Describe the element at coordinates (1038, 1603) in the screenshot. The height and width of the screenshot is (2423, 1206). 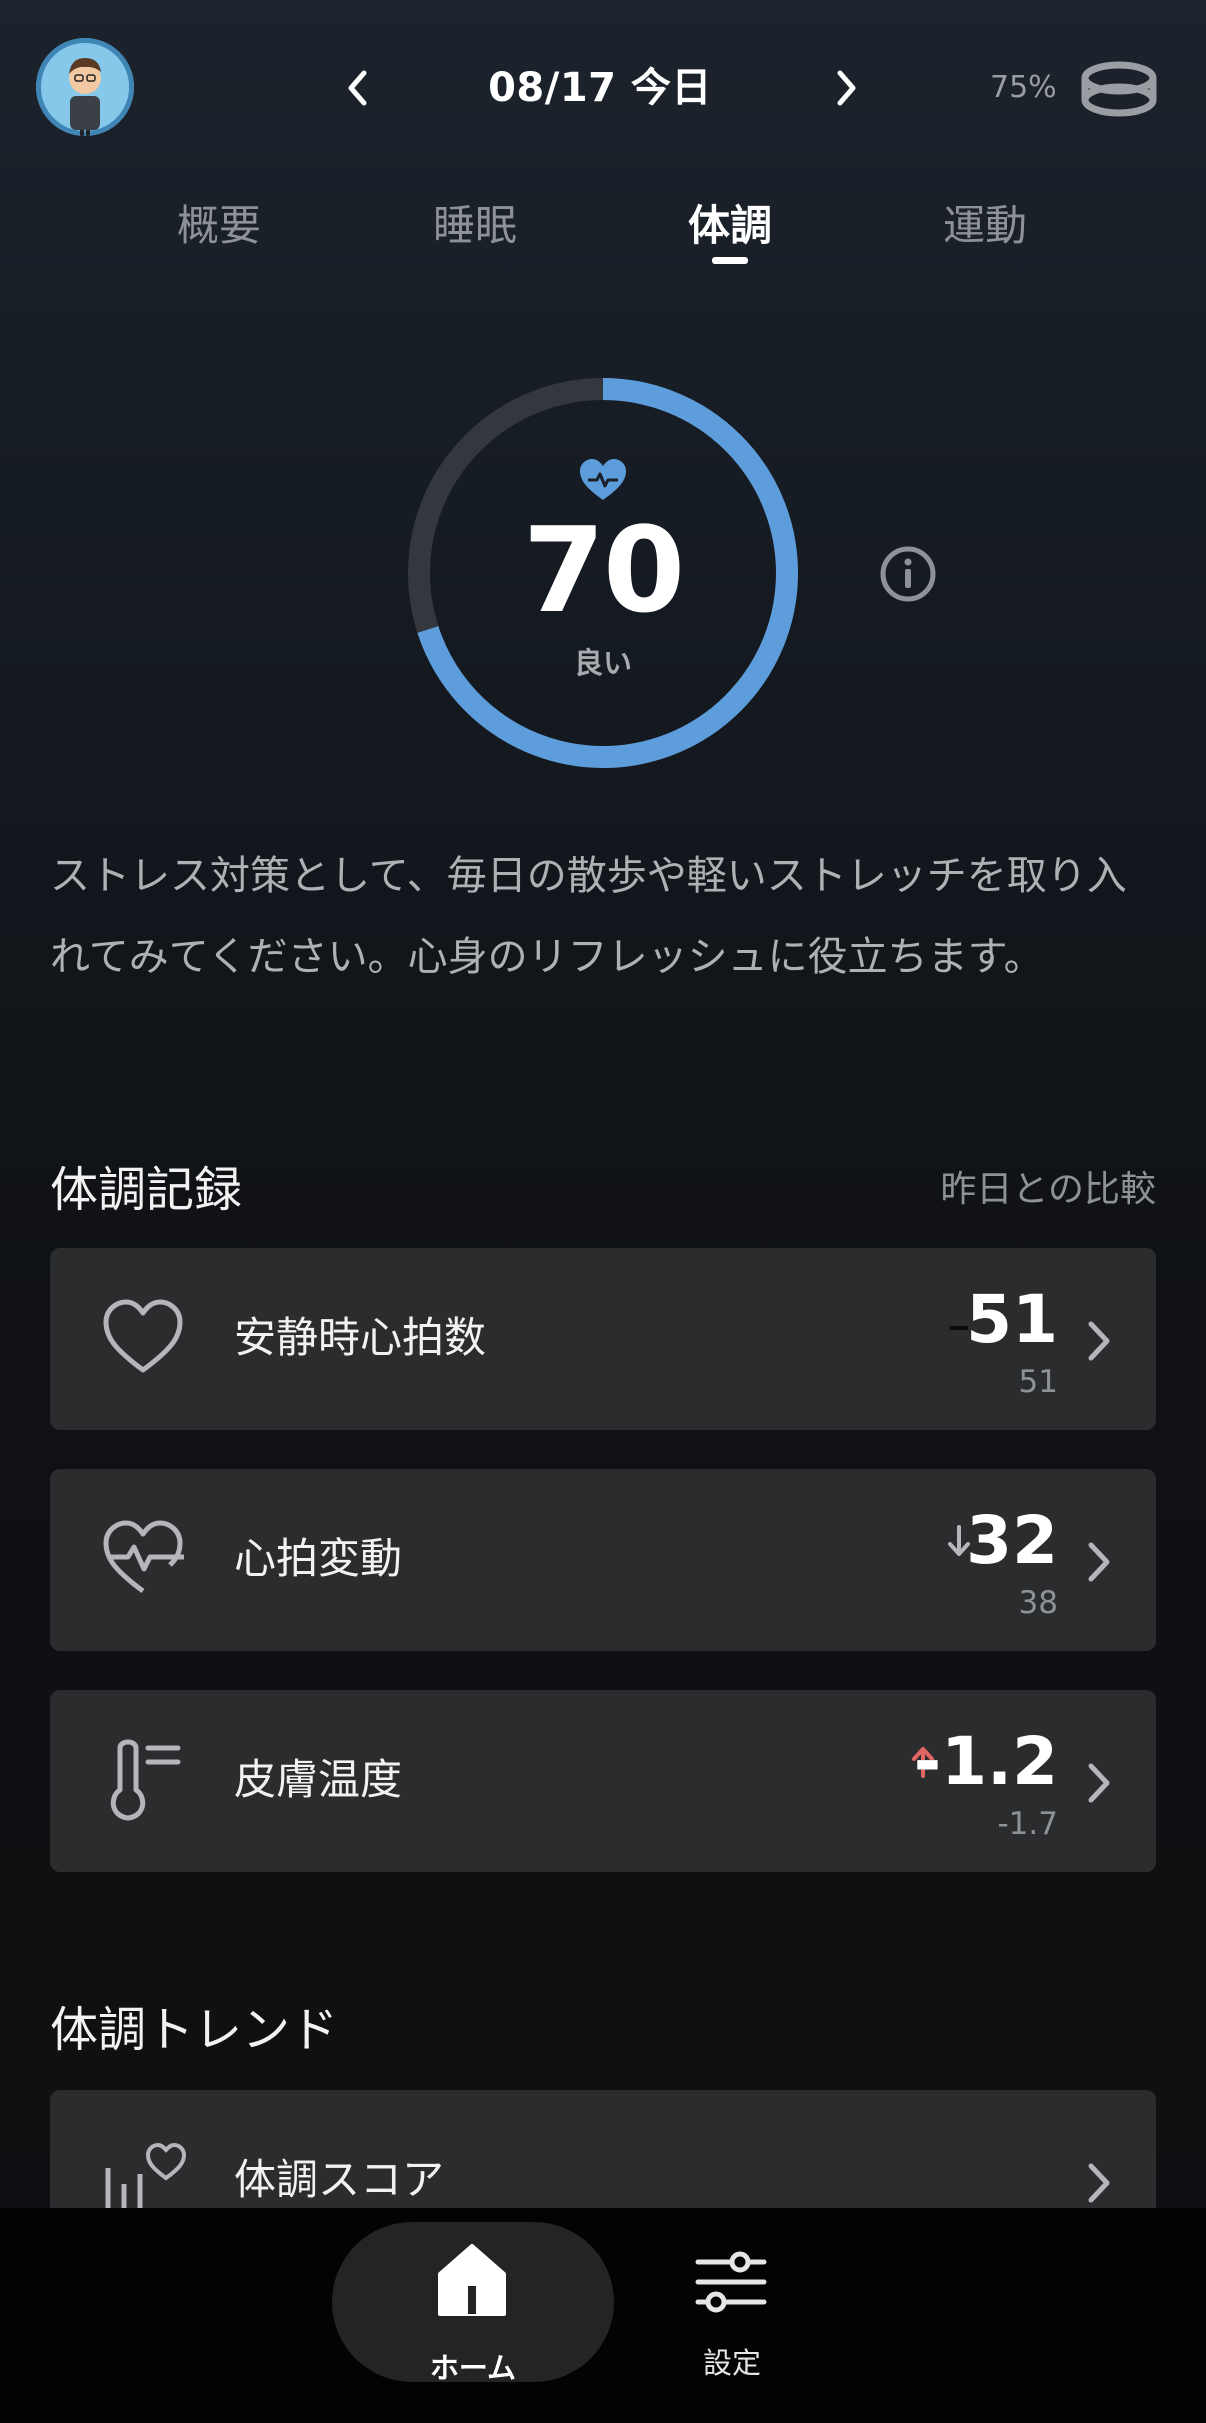
I see `record-previous: 38` at that location.